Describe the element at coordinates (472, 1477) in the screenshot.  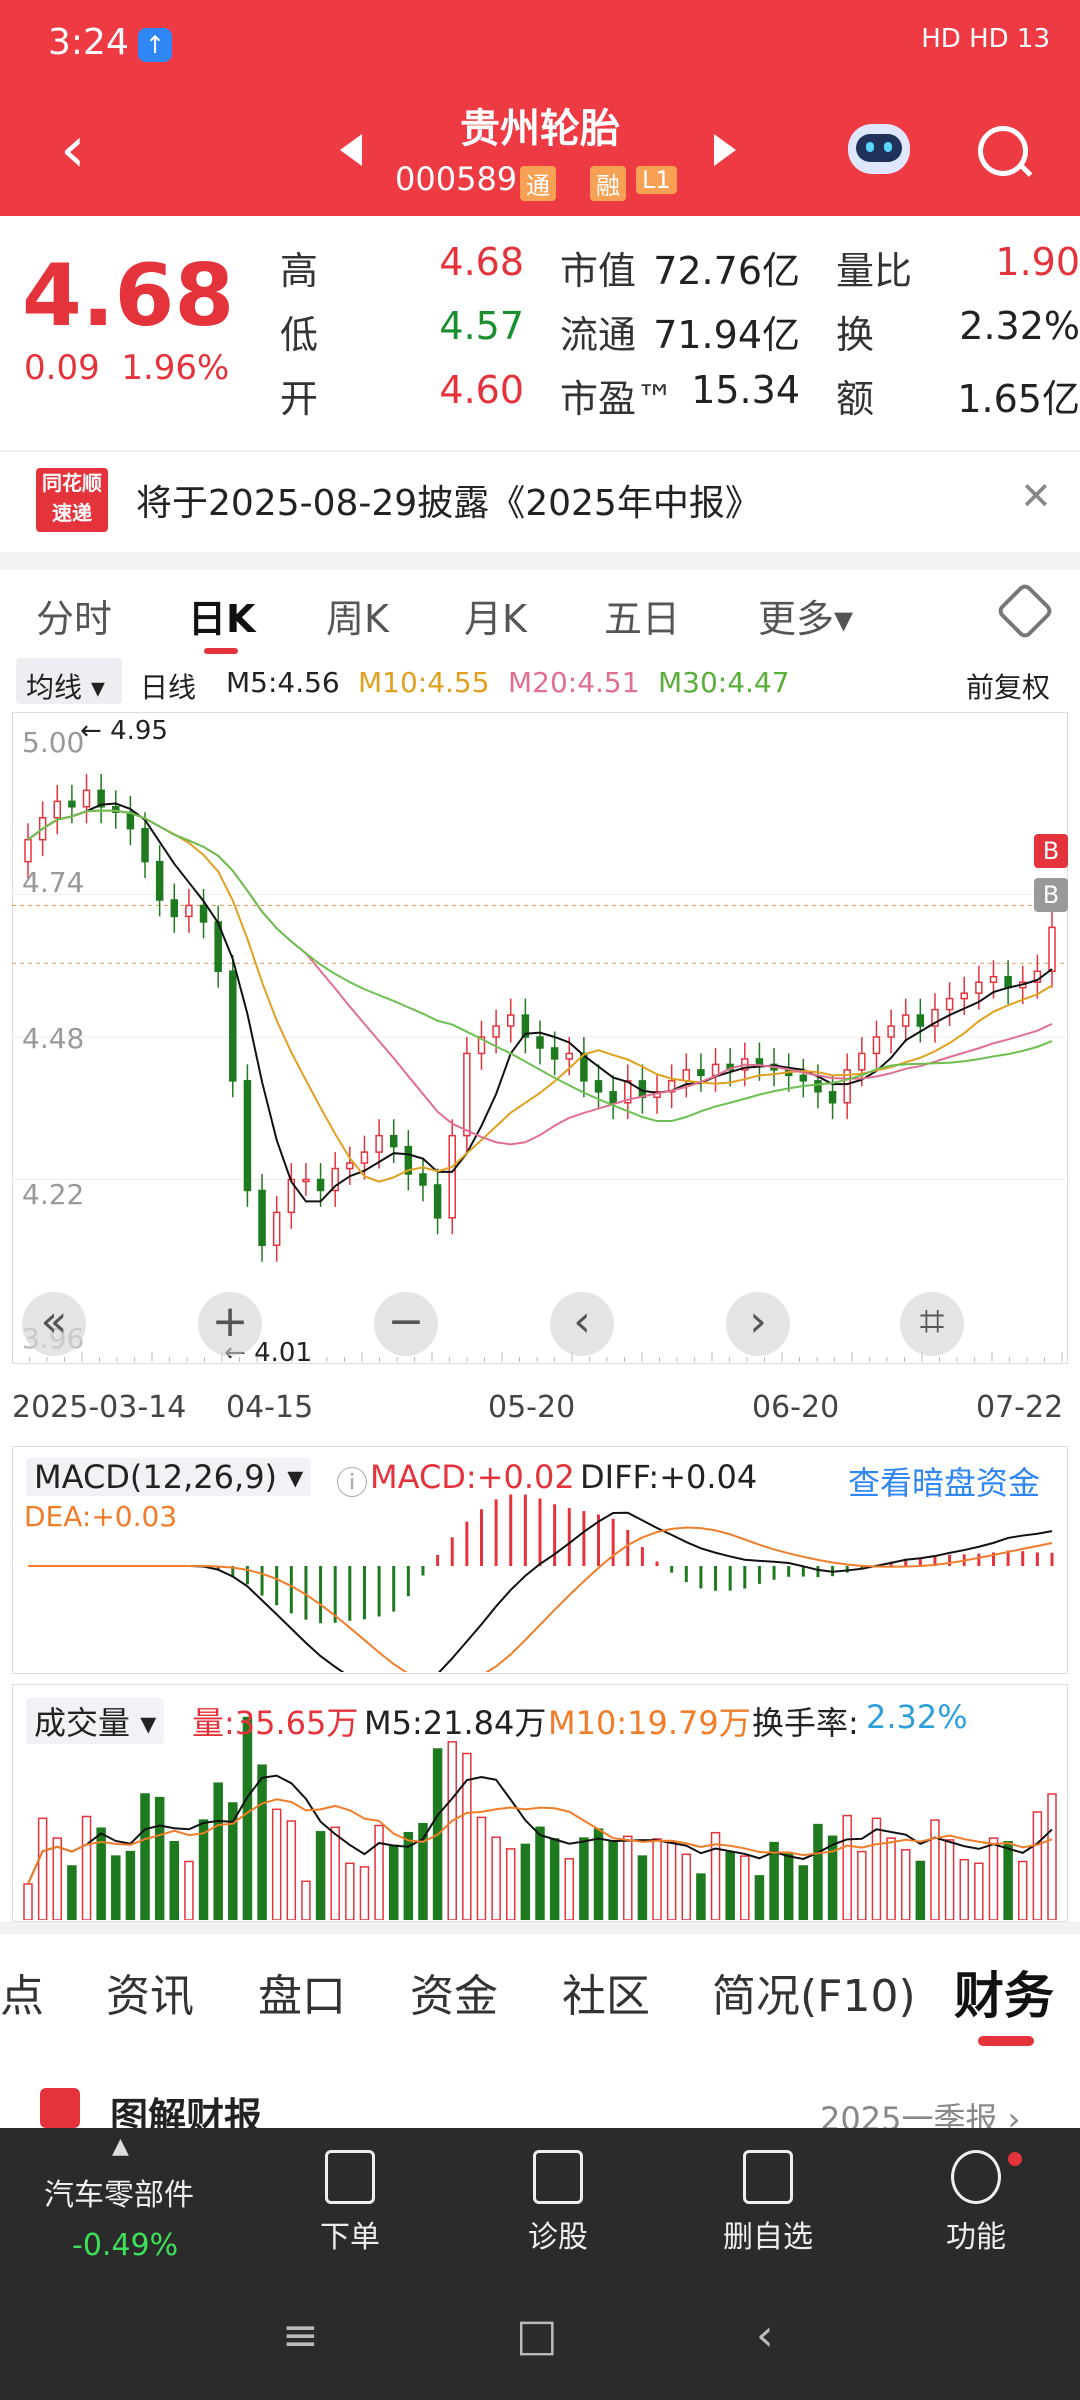
I see `macd-value: MACD:+0.02` at that location.